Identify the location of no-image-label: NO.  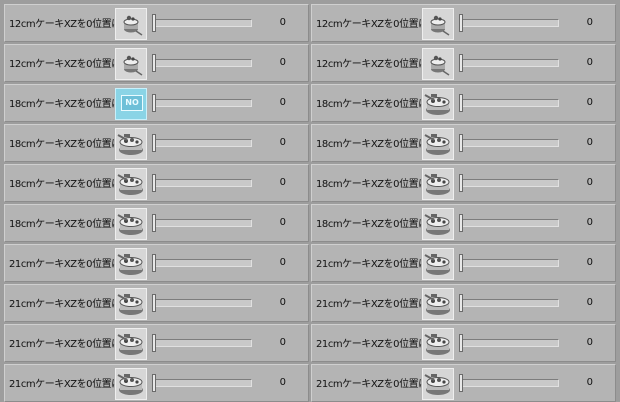
(132, 103).